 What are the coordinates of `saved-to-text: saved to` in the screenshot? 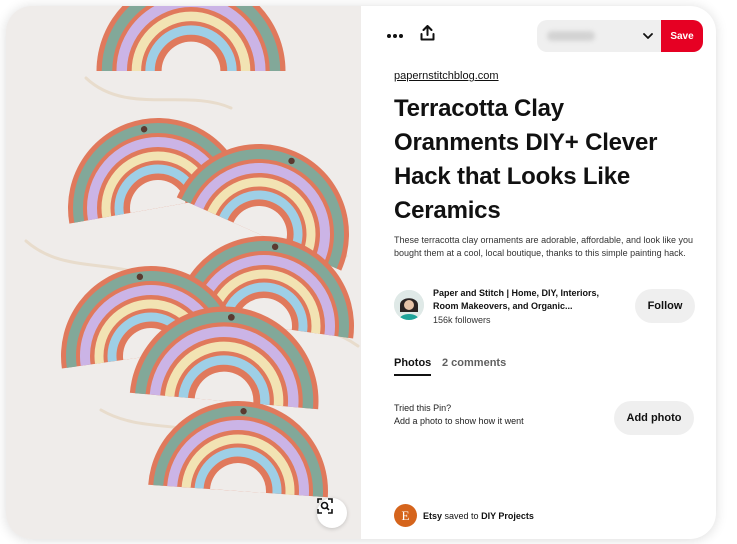 It's located at (461, 515).